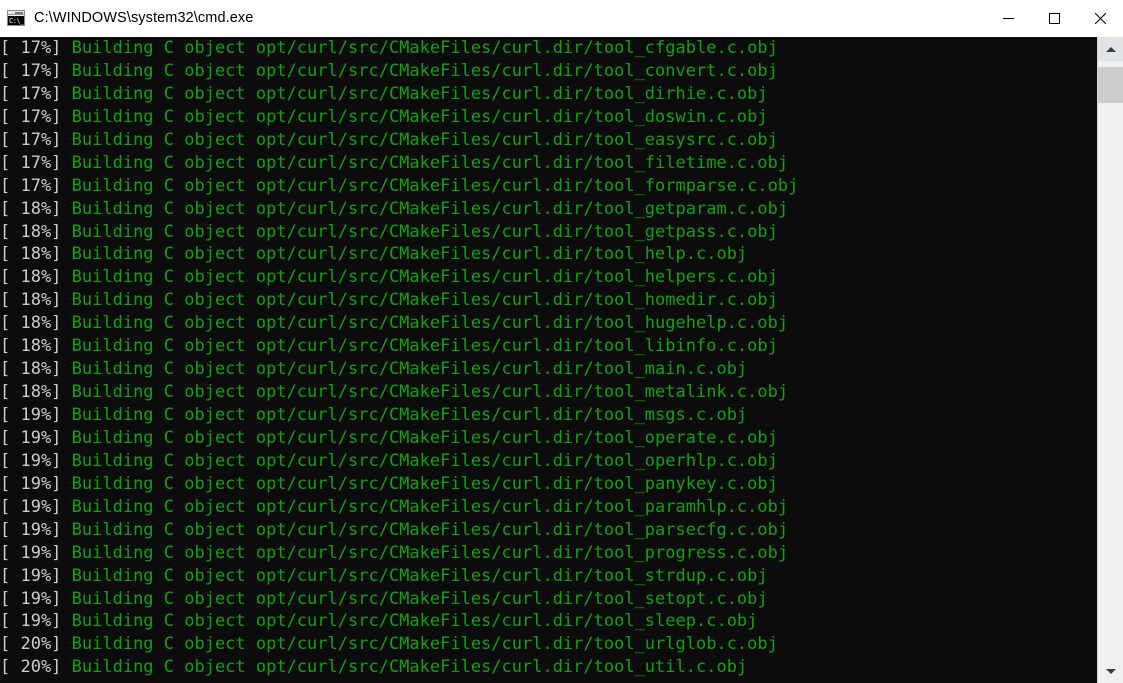 This screenshot has height=683, width=1123. Describe the element at coordinates (16, 13) in the screenshot. I see `cmd-icon-titlebar` at that location.